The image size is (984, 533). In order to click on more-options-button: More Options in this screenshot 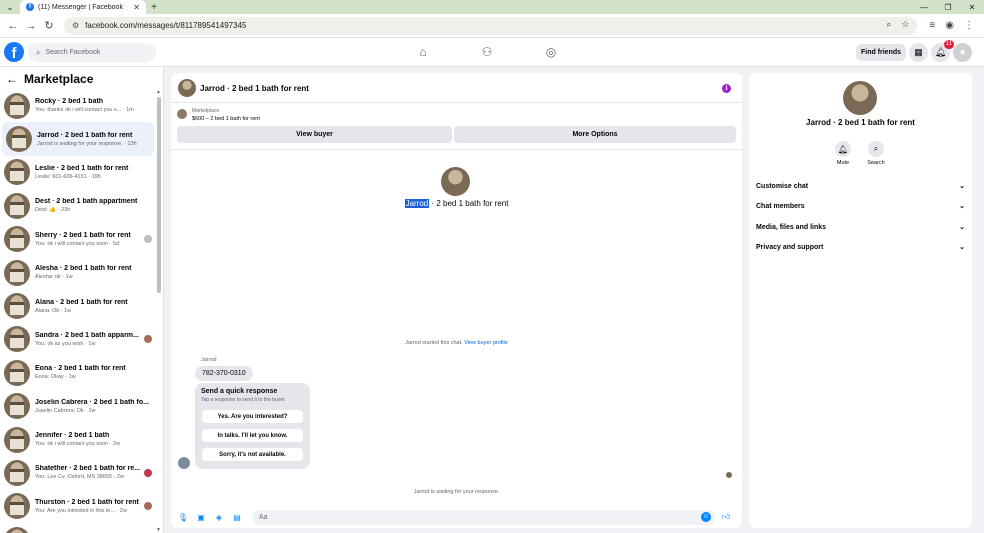, I will do `click(595, 134)`.